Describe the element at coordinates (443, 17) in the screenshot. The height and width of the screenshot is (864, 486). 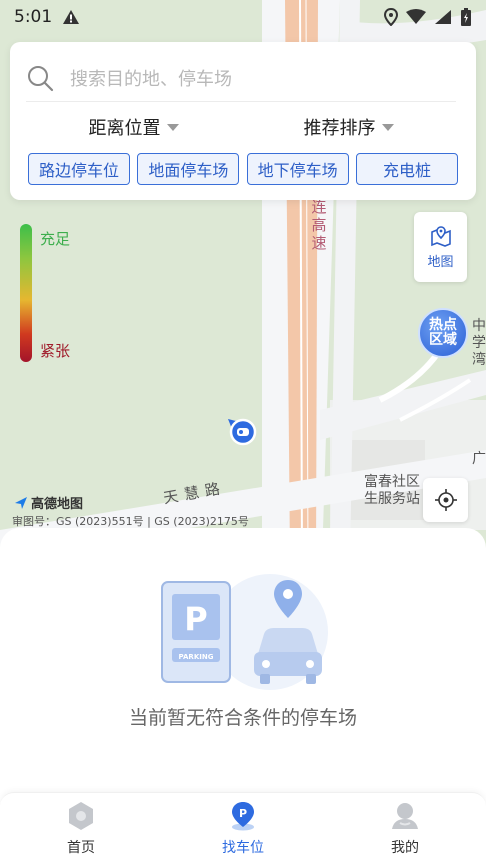
I see `signal-icon` at that location.